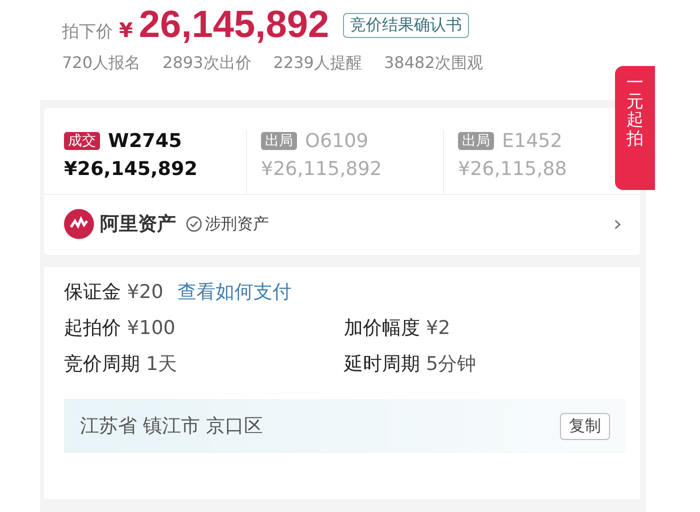 The height and width of the screenshot is (512, 700). Describe the element at coordinates (433, 63) in the screenshot. I see `stat-text: 38482次围观` at that location.